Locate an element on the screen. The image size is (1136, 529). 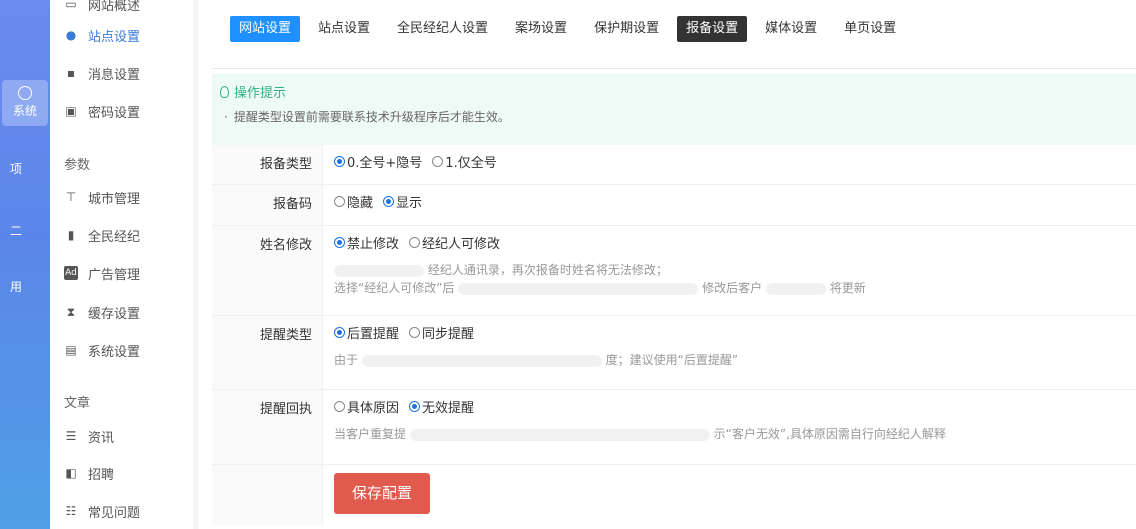
tab-website-settings: 网站设置 is located at coordinates (265, 29).